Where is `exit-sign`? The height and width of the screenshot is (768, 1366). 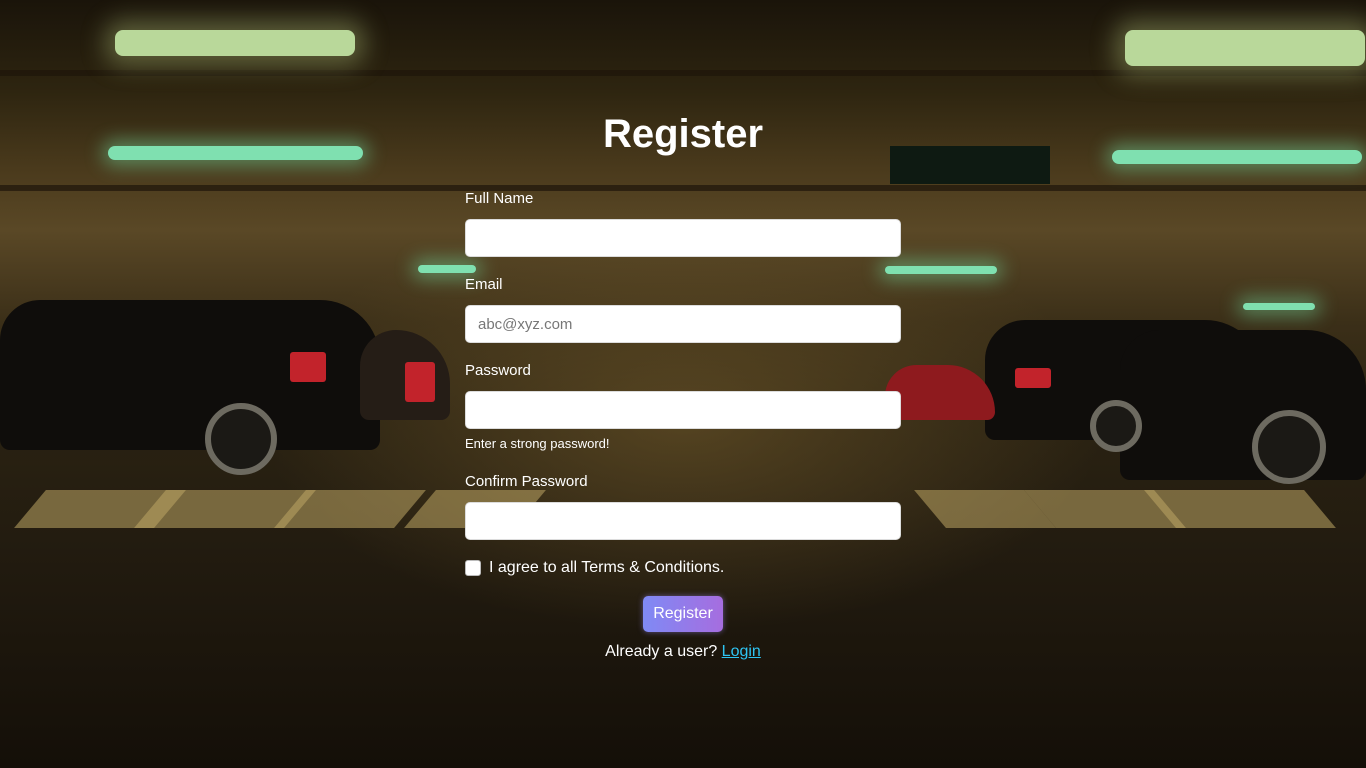
exit-sign is located at coordinates (970, 165).